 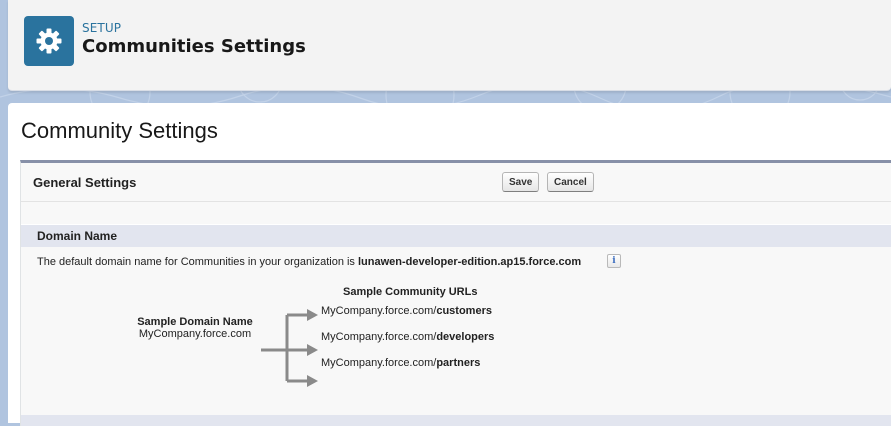 I want to click on gear-icon, so click(x=49, y=41).